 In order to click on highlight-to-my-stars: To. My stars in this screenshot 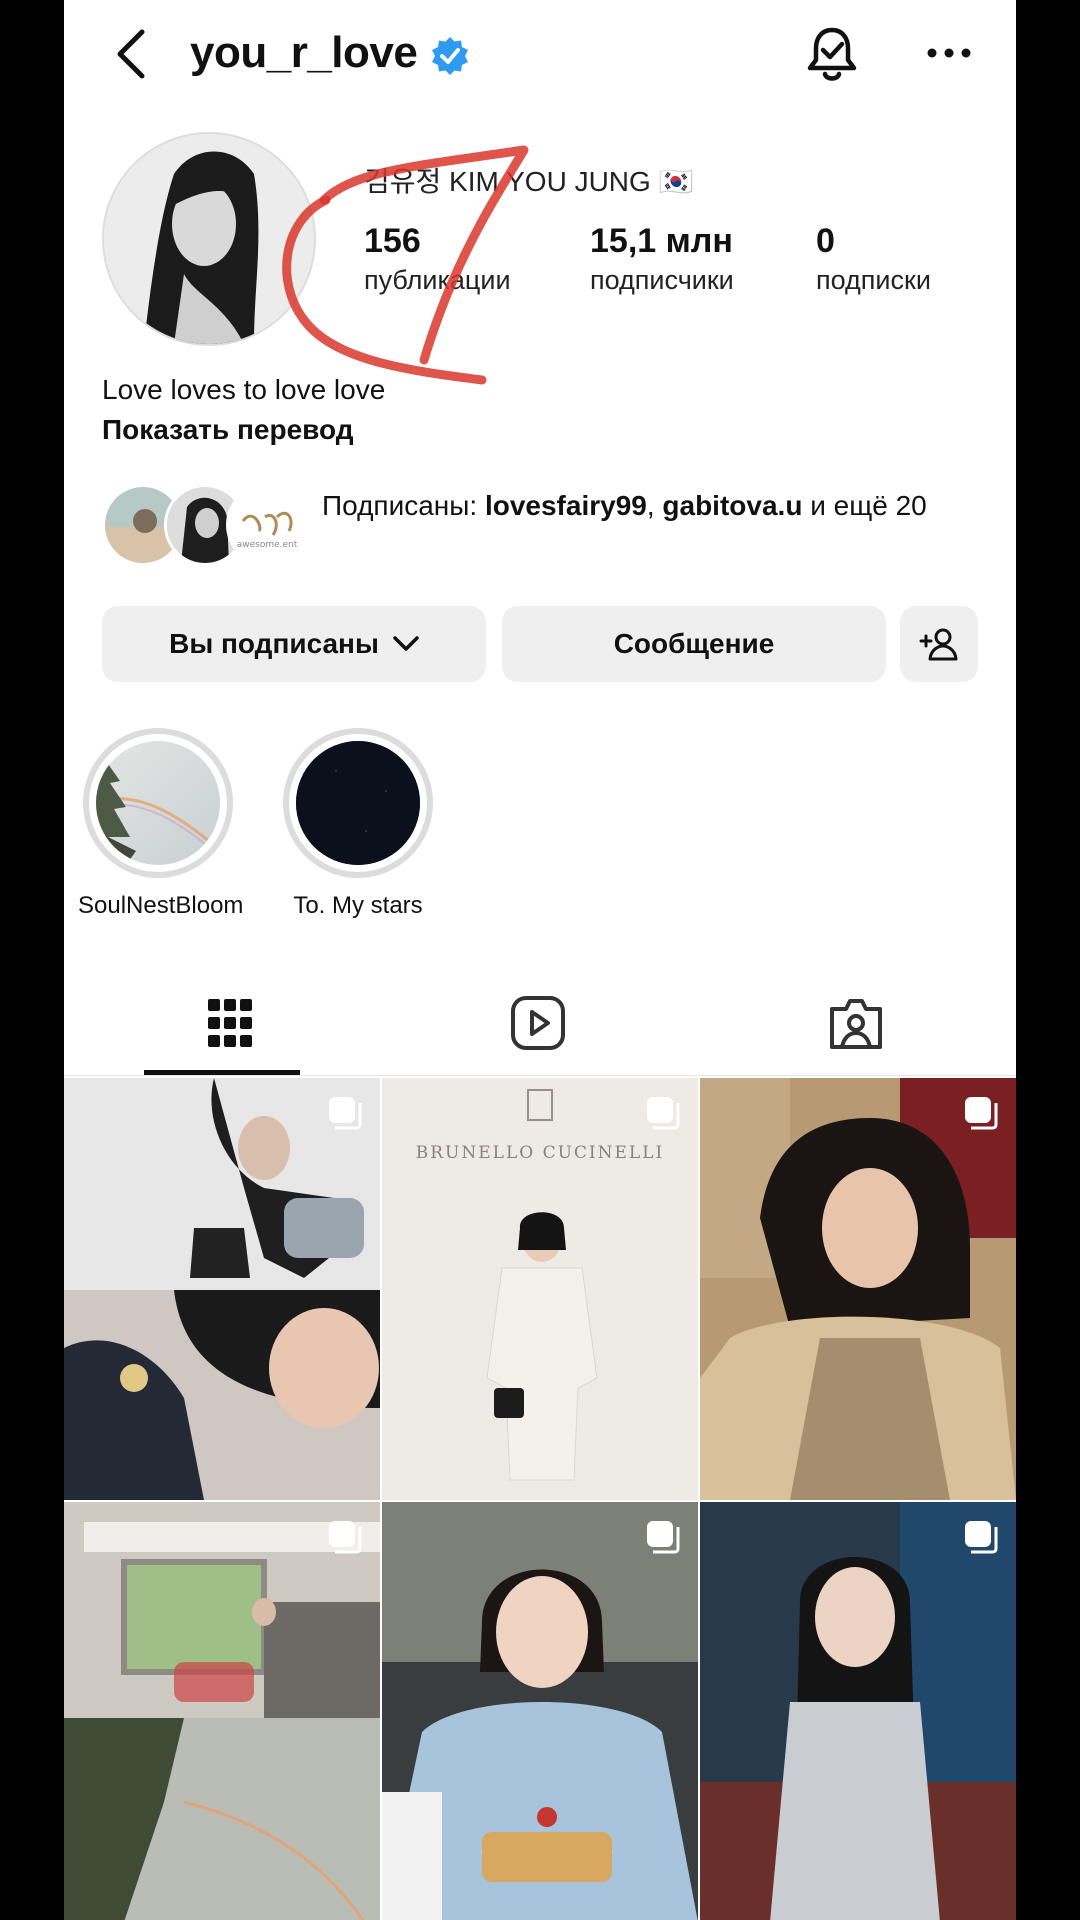, I will do `click(358, 824)`.